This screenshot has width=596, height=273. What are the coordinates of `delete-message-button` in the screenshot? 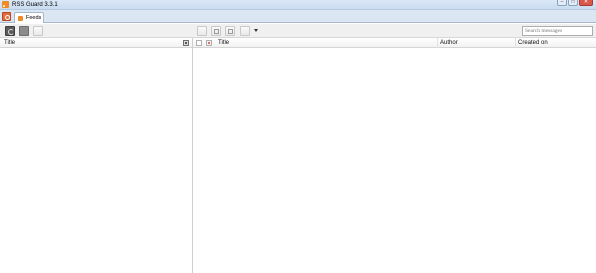 It's located at (230, 31).